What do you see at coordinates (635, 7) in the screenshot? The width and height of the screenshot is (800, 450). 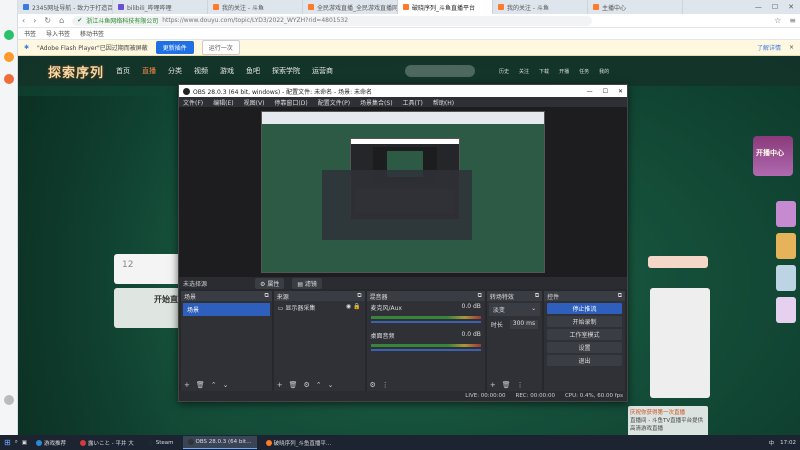 I see `browser-tab: 主播中心` at bounding box center [635, 7].